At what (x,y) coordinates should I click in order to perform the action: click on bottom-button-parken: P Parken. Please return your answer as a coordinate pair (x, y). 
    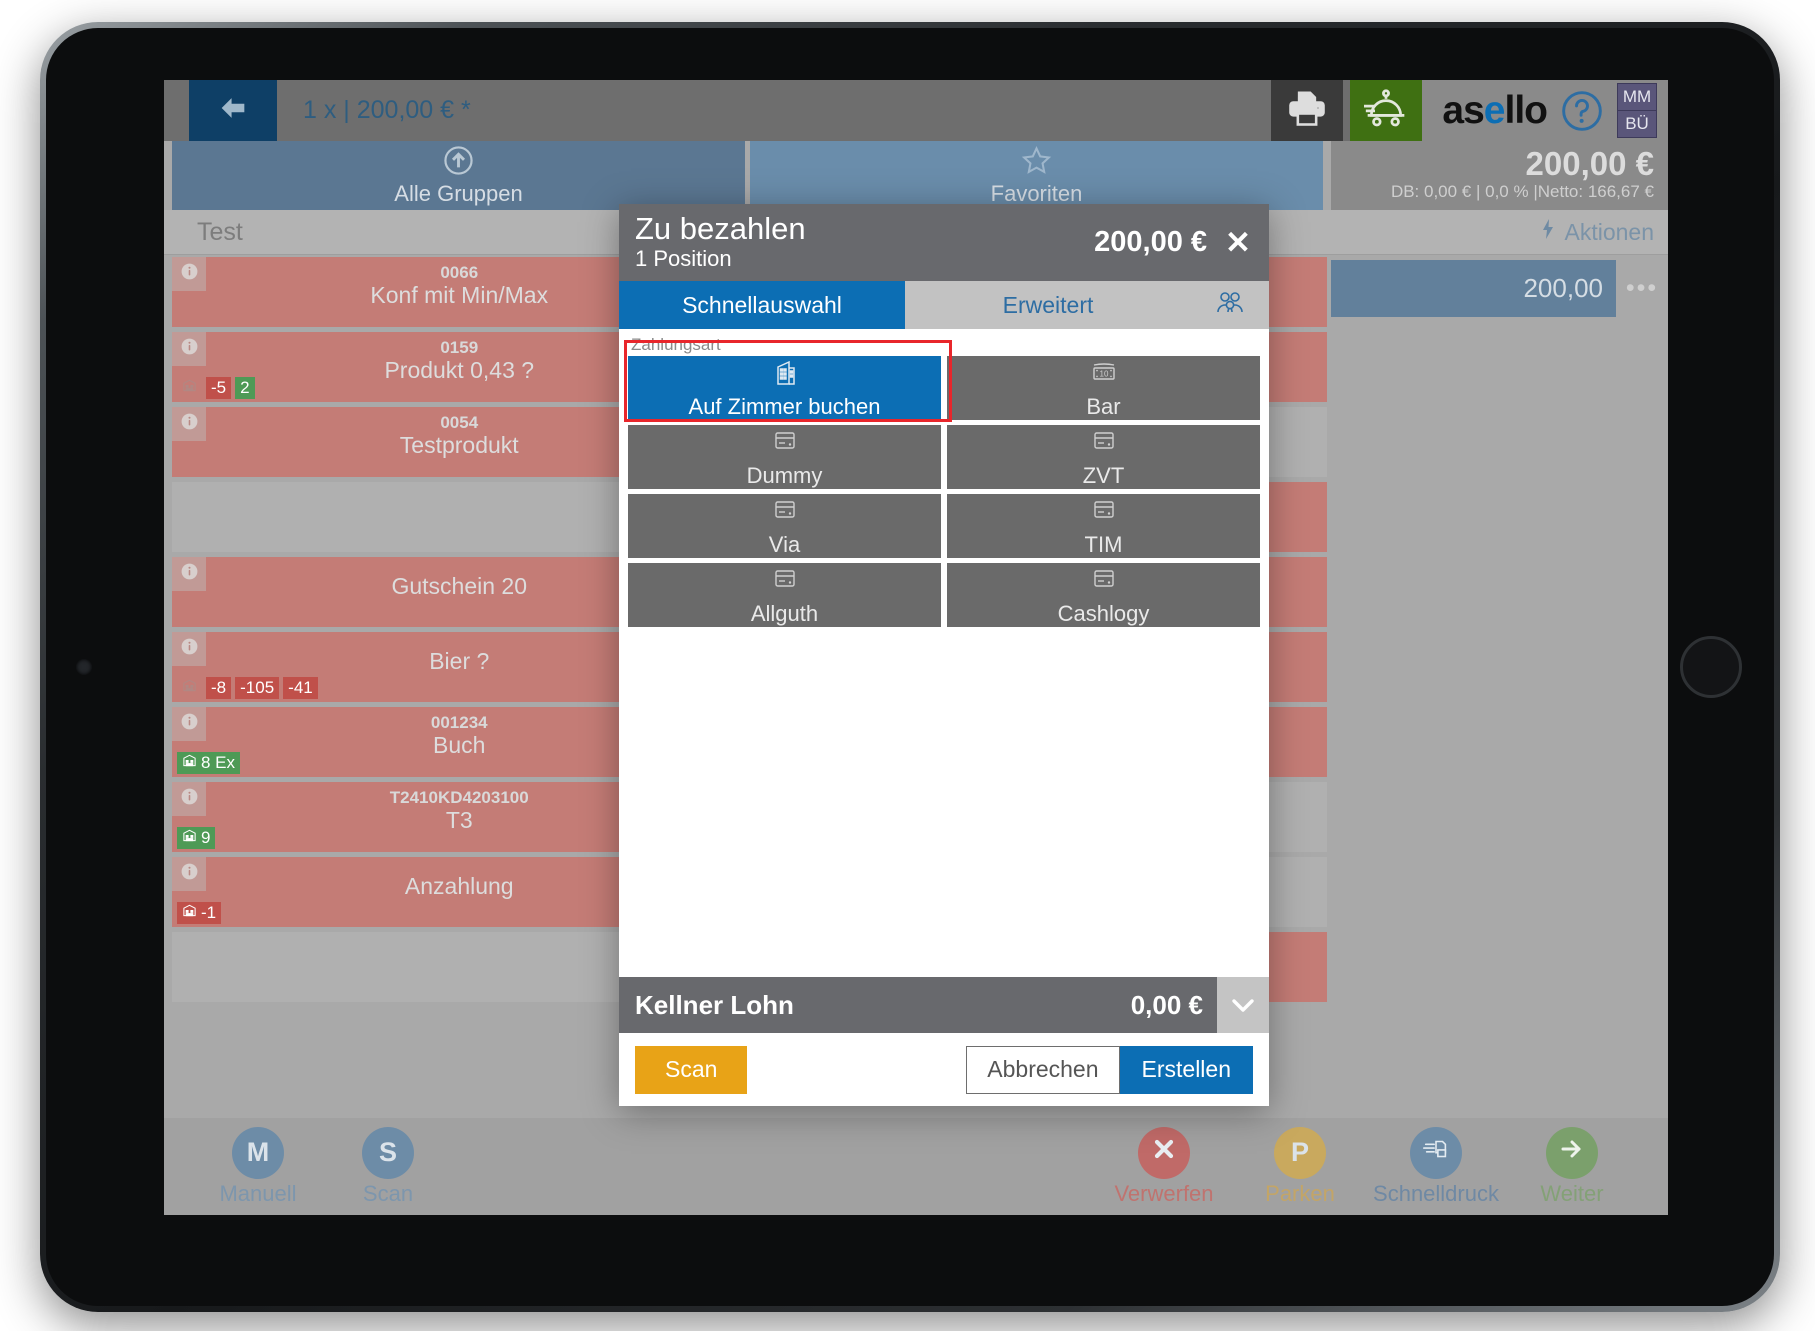
    Looking at the image, I should click on (1300, 1166).